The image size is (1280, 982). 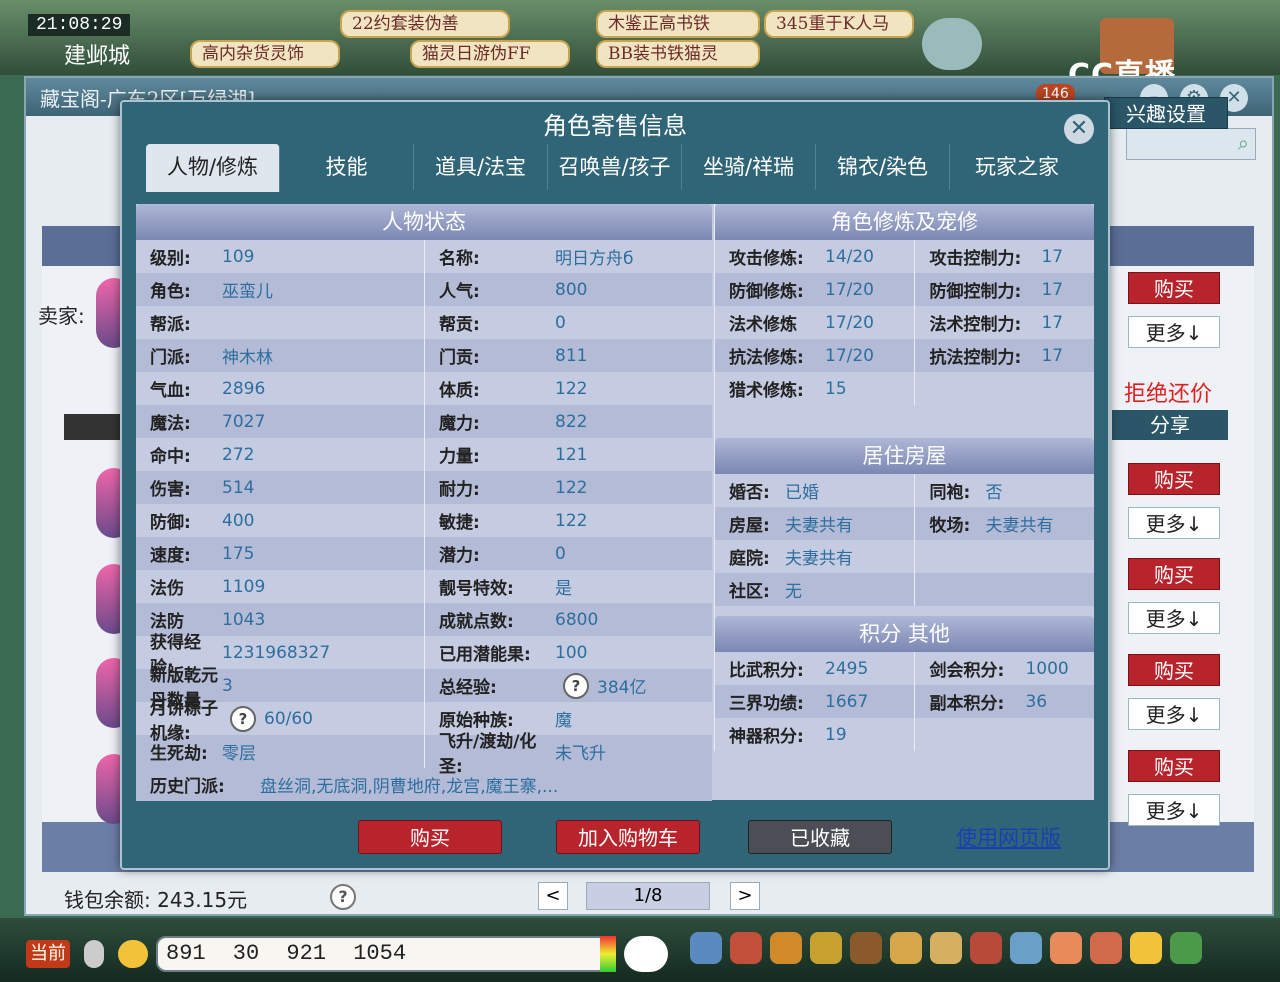 What do you see at coordinates (481, 167) in the screenshot?
I see `tab-items: 道具/法宝` at bounding box center [481, 167].